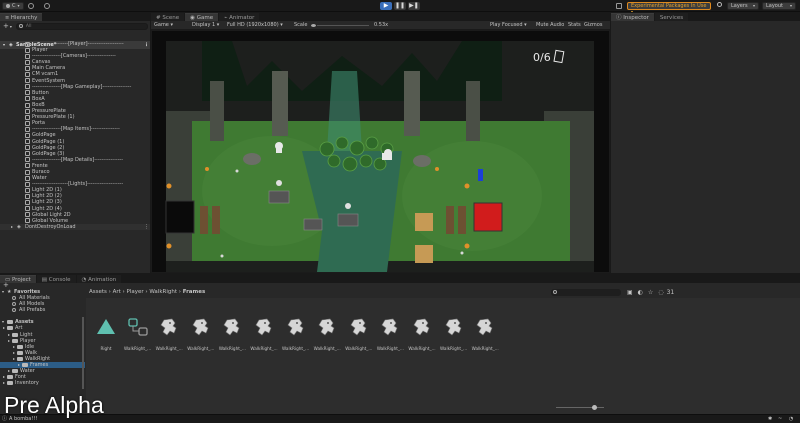 The height and width of the screenshot is (423, 800). What do you see at coordinates (42, 383) in the screenshot?
I see `tree-folder-item: ▸ Inventory` at bounding box center [42, 383].